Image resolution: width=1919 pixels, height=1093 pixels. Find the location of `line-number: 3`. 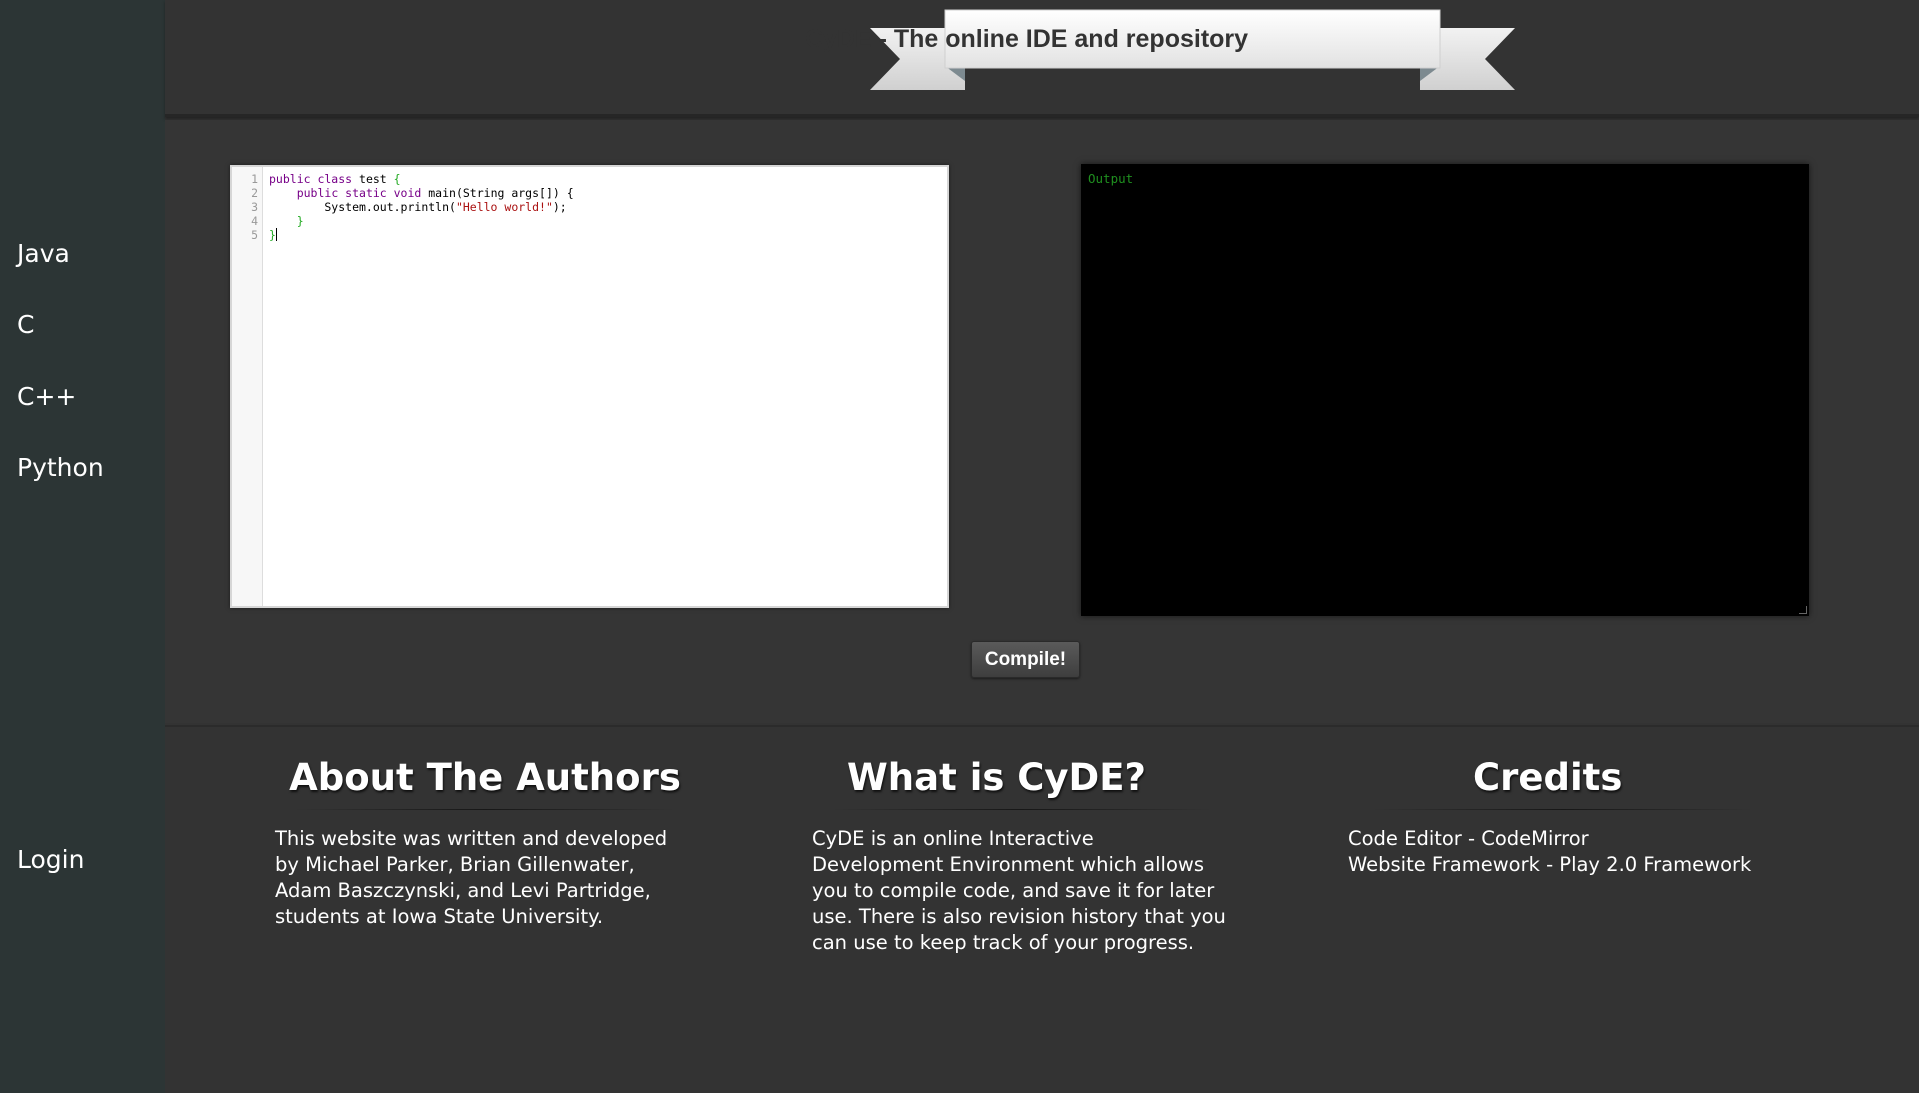

line-number: 3 is located at coordinates (254, 207).